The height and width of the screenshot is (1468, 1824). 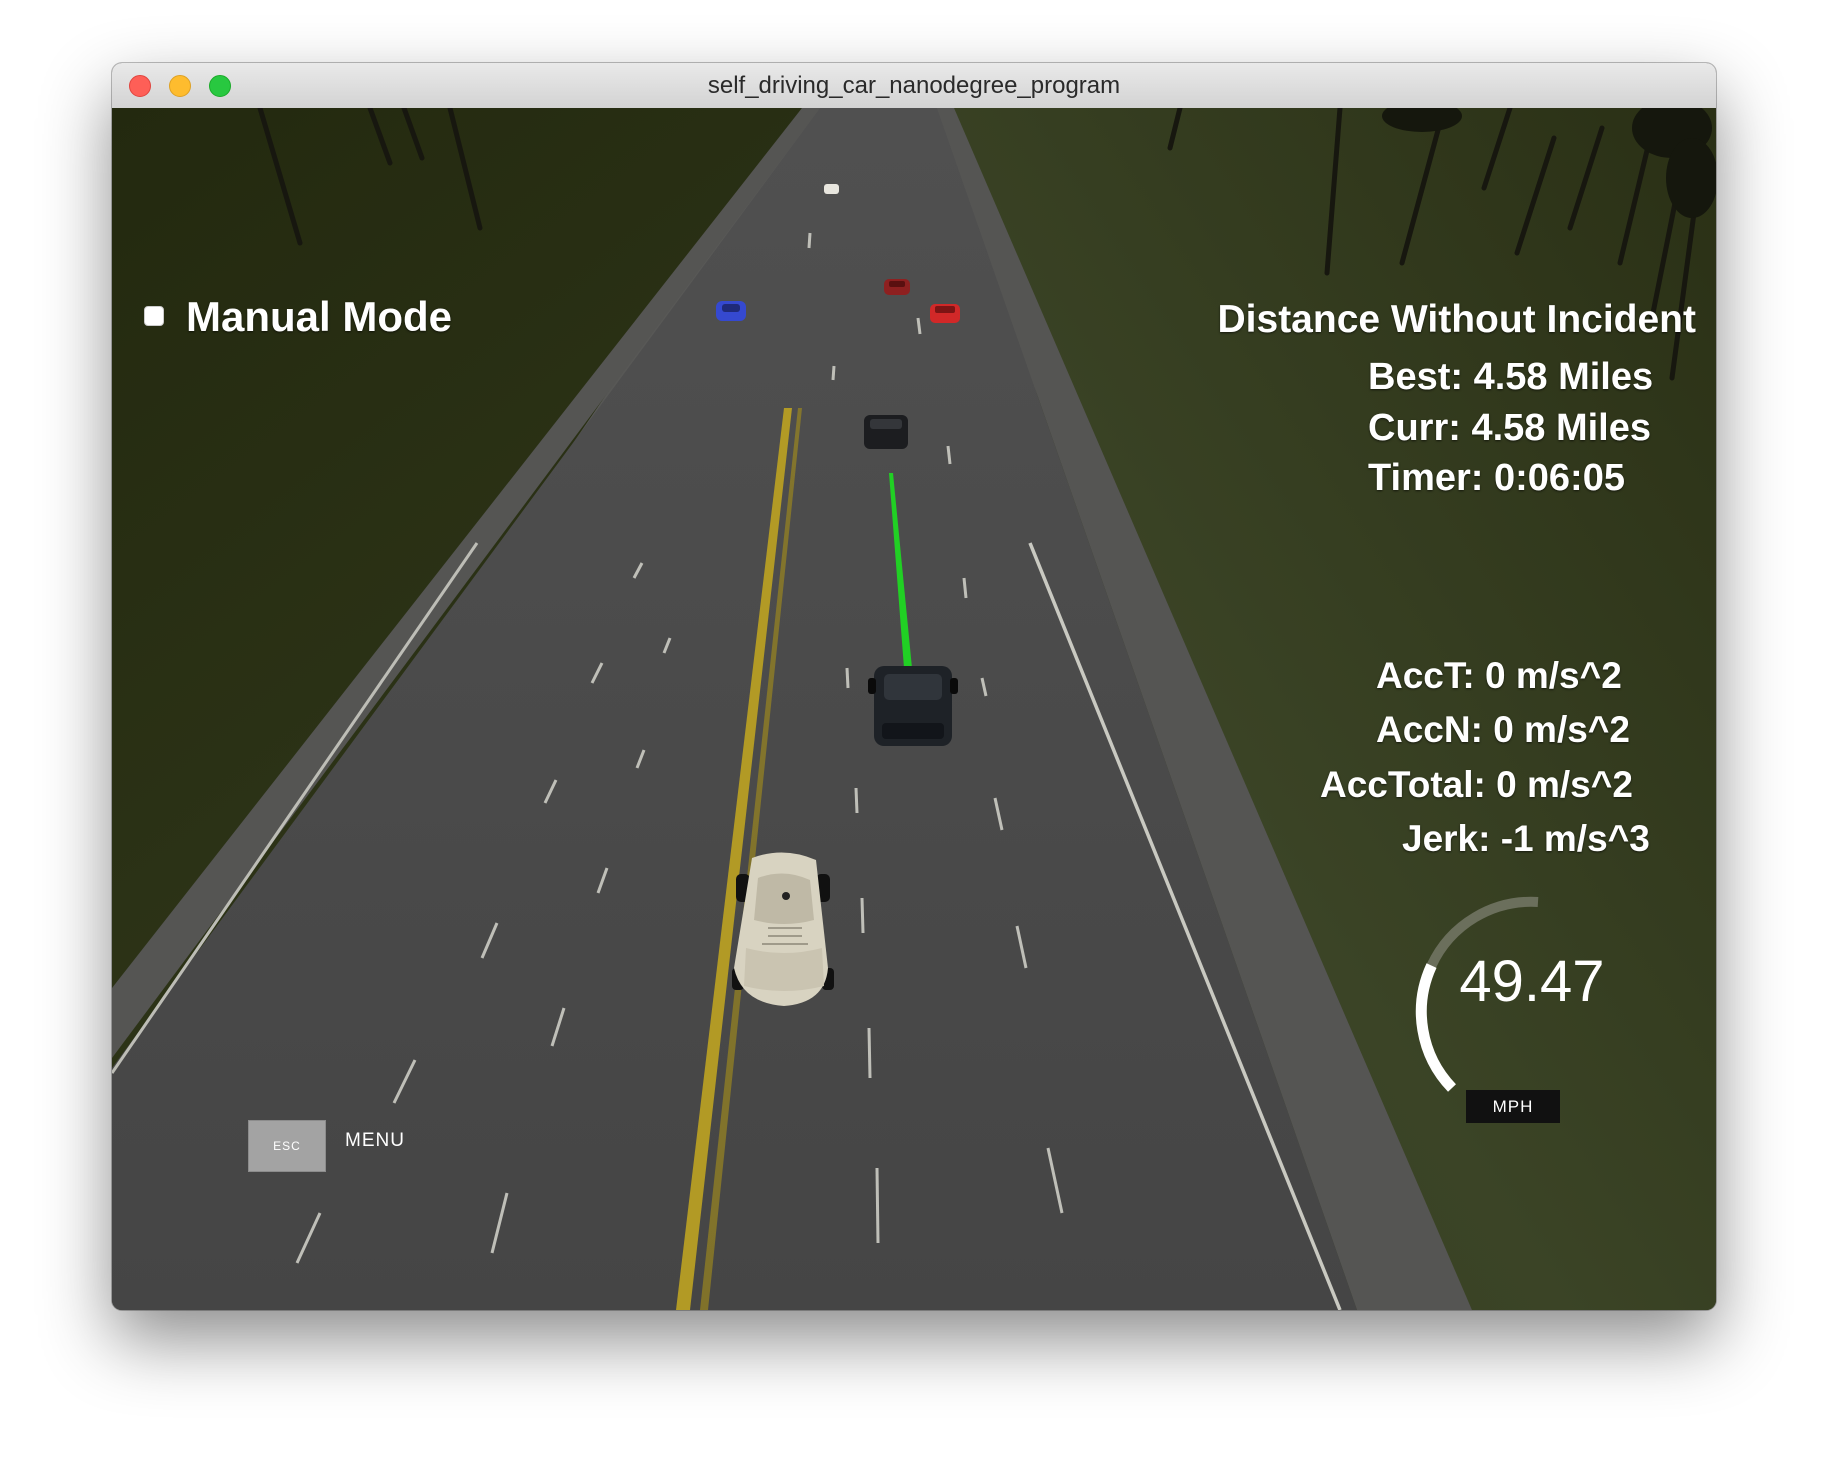 I want to click on distance-title: Distance Without Incident, so click(x=1457, y=319).